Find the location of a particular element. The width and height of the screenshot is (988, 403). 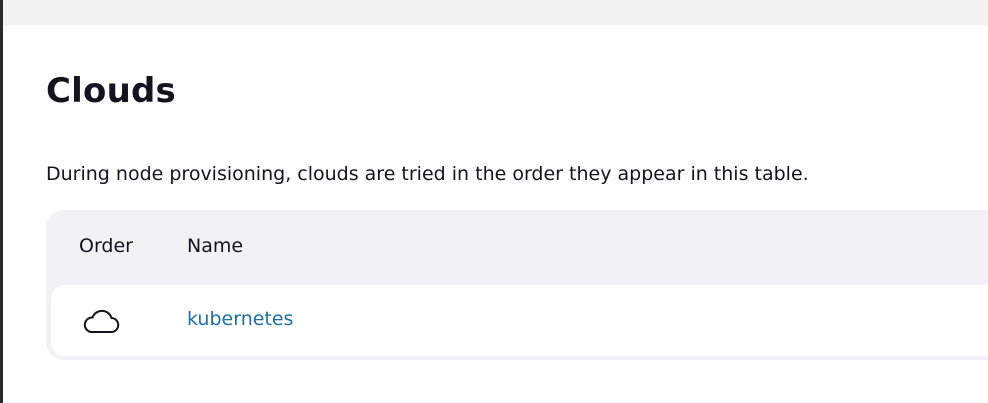

cloud-link-kubernetes: kubernetes is located at coordinates (240, 319).